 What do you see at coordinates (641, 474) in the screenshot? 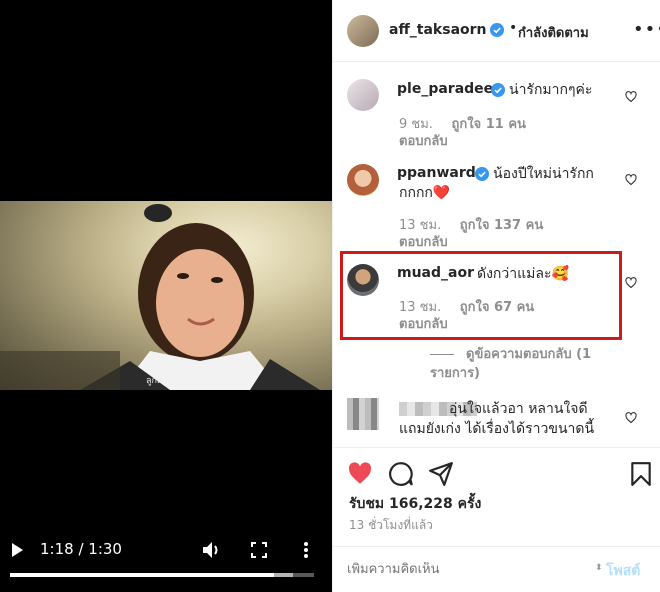
I see `bookmark-icon` at bounding box center [641, 474].